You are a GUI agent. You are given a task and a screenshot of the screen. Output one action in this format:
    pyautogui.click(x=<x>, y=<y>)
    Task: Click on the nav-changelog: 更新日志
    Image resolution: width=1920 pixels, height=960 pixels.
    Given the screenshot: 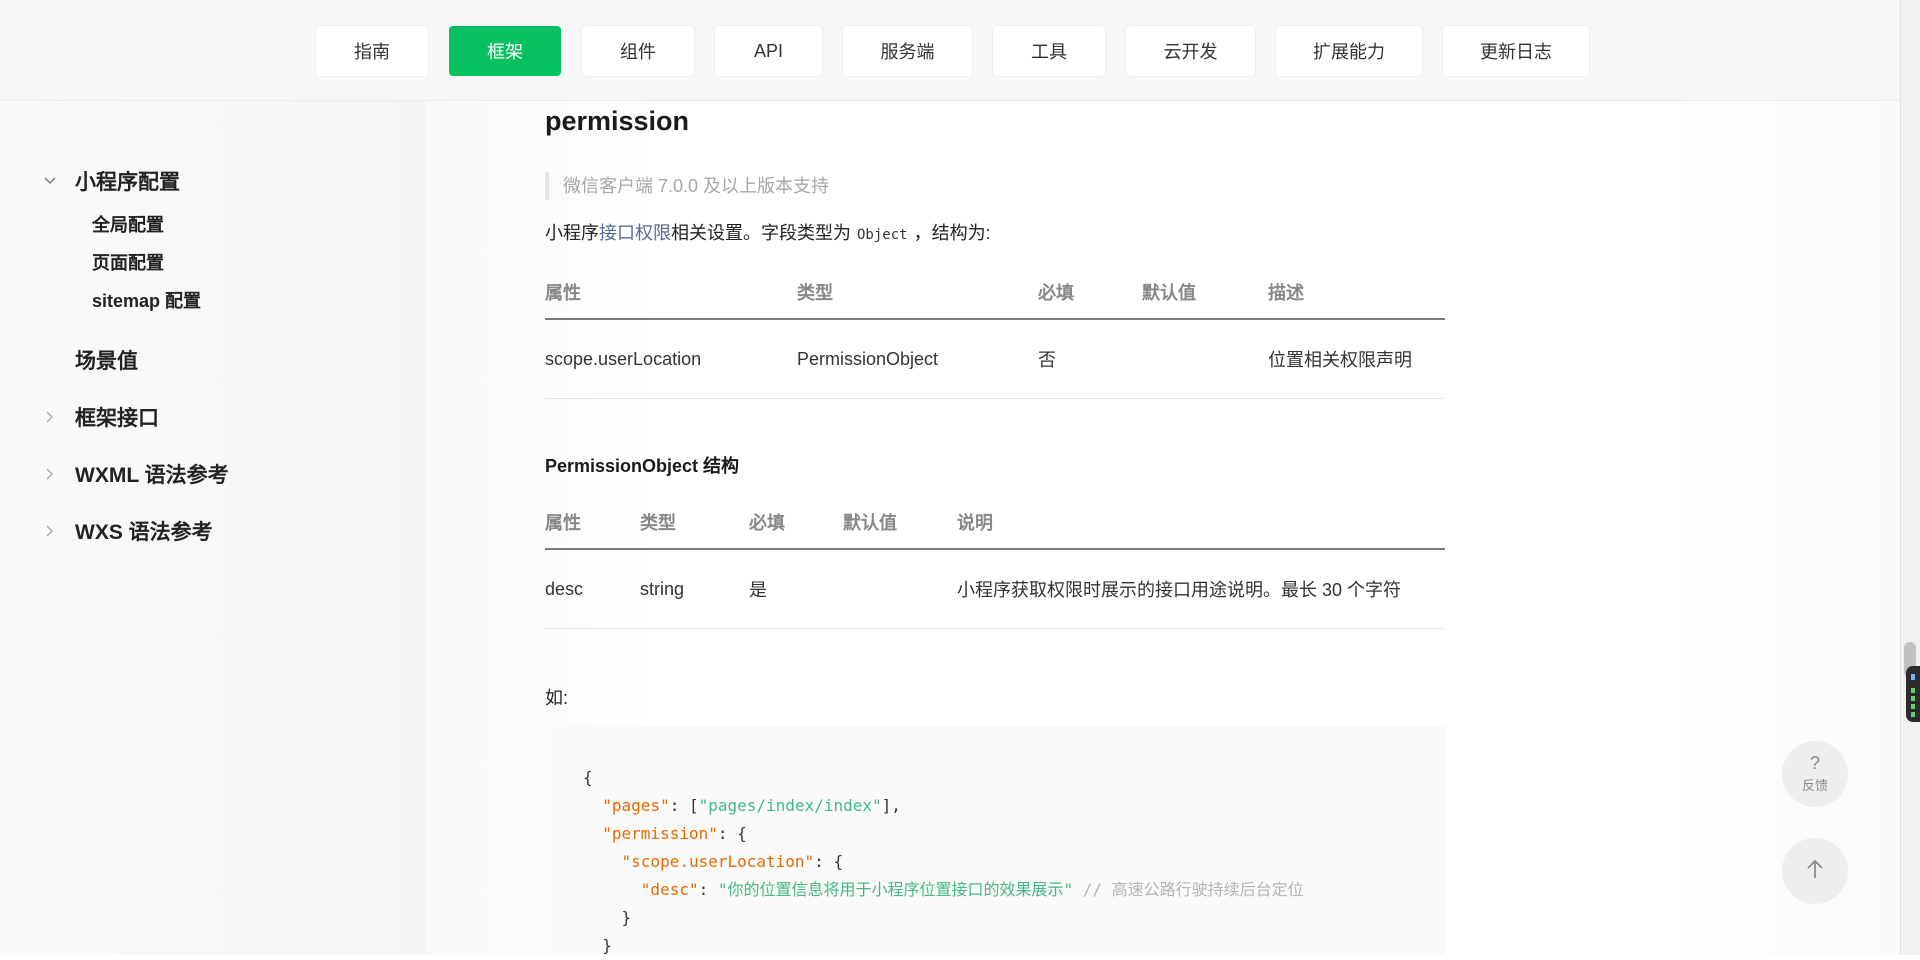 What is the action you would take?
    pyautogui.click(x=1516, y=51)
    